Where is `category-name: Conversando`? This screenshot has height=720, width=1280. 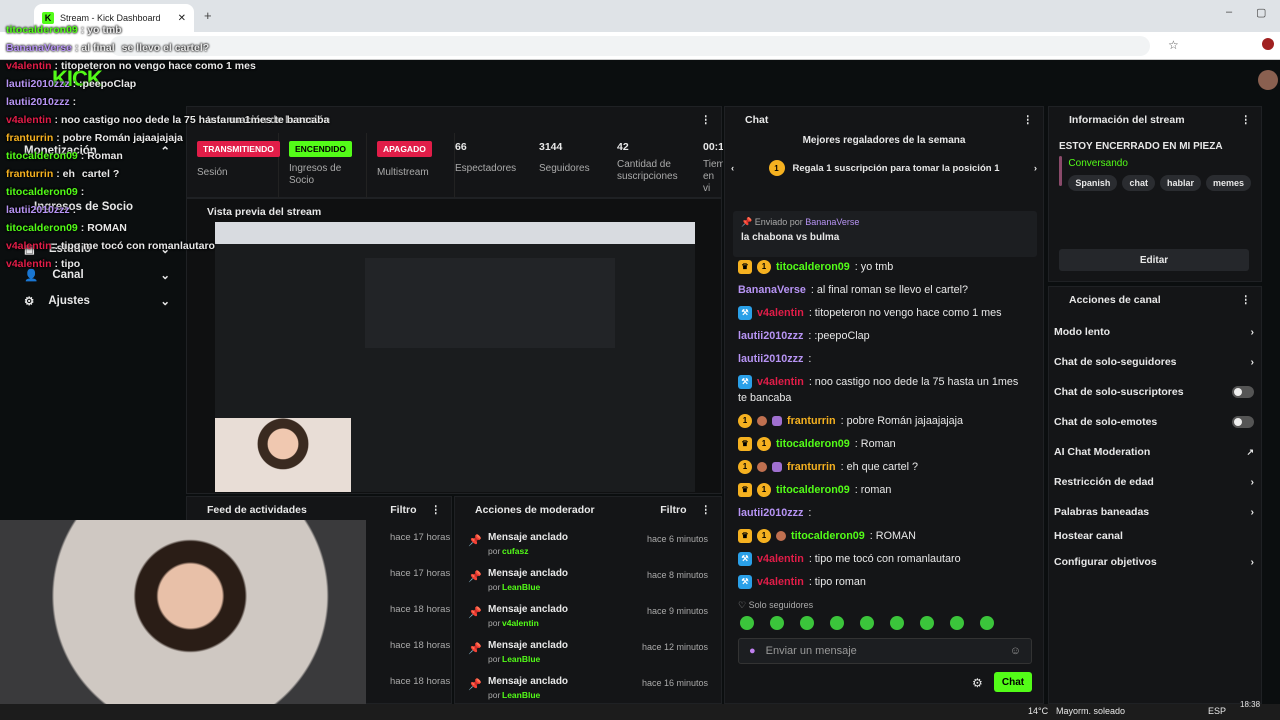 category-name: Conversando is located at coordinates (1159, 163).